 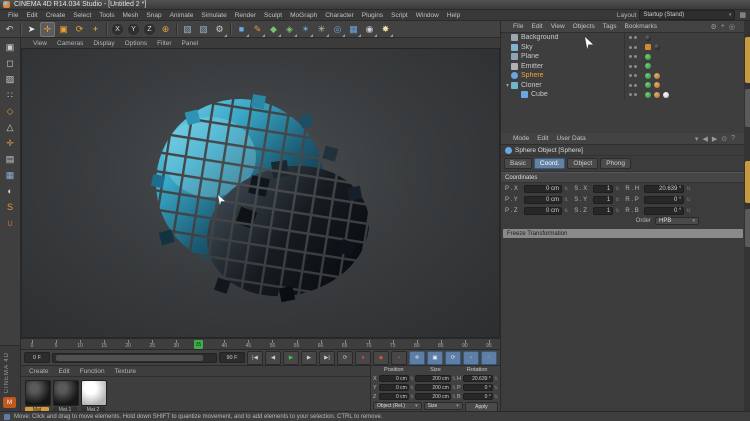 I want to click on edges-mode-icon: ◇, so click(x=10, y=111).